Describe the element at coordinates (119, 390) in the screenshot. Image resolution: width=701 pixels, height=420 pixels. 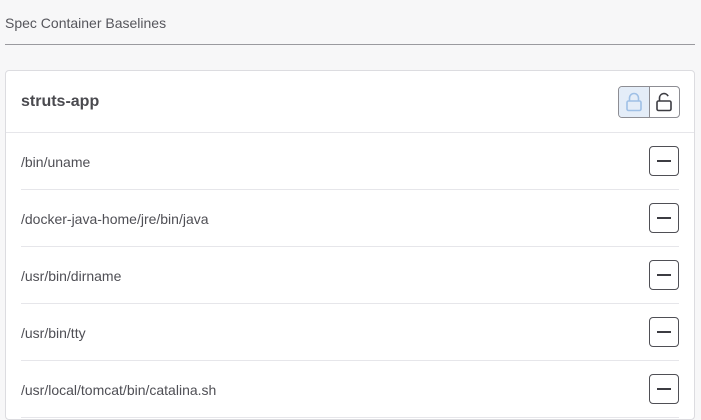
I see `process-path: /usr/local/tomcat/bin/catalina.sh` at that location.